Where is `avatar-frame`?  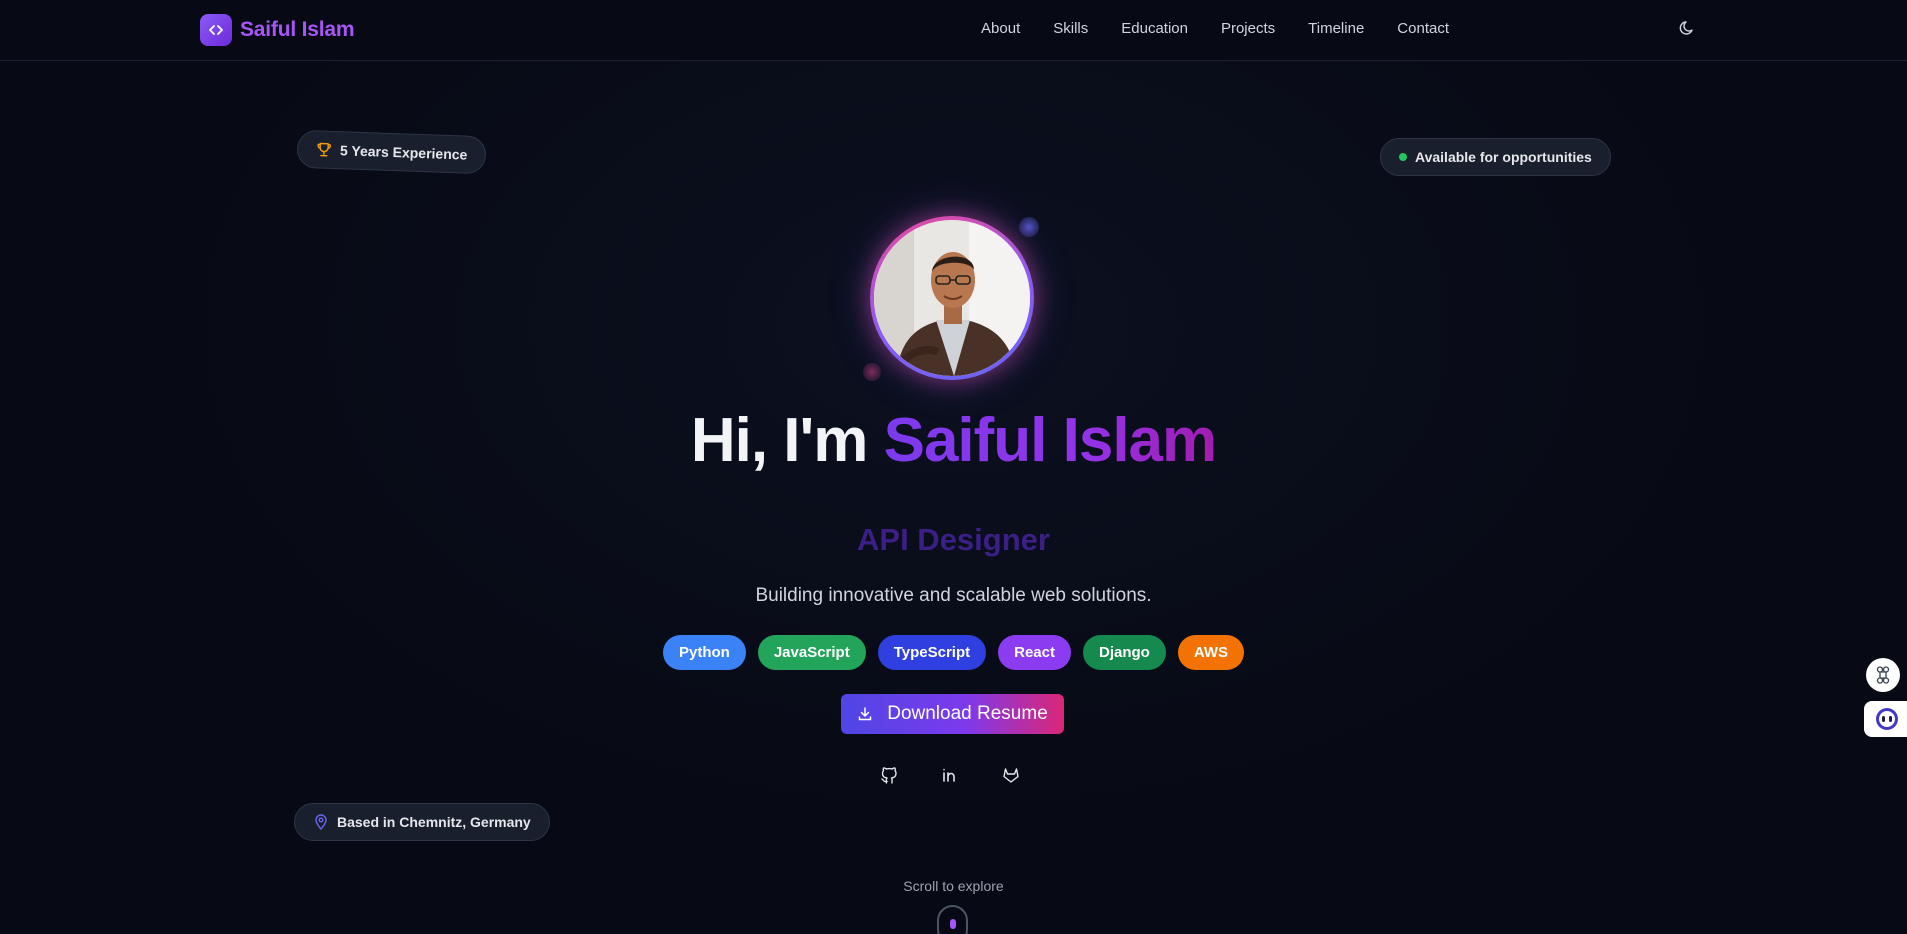
avatar-frame is located at coordinates (952, 298).